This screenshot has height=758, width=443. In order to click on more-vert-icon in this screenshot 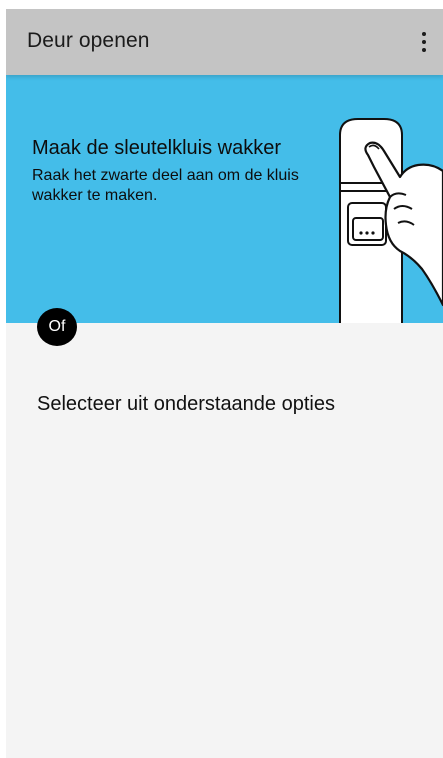, I will do `click(424, 34)`.